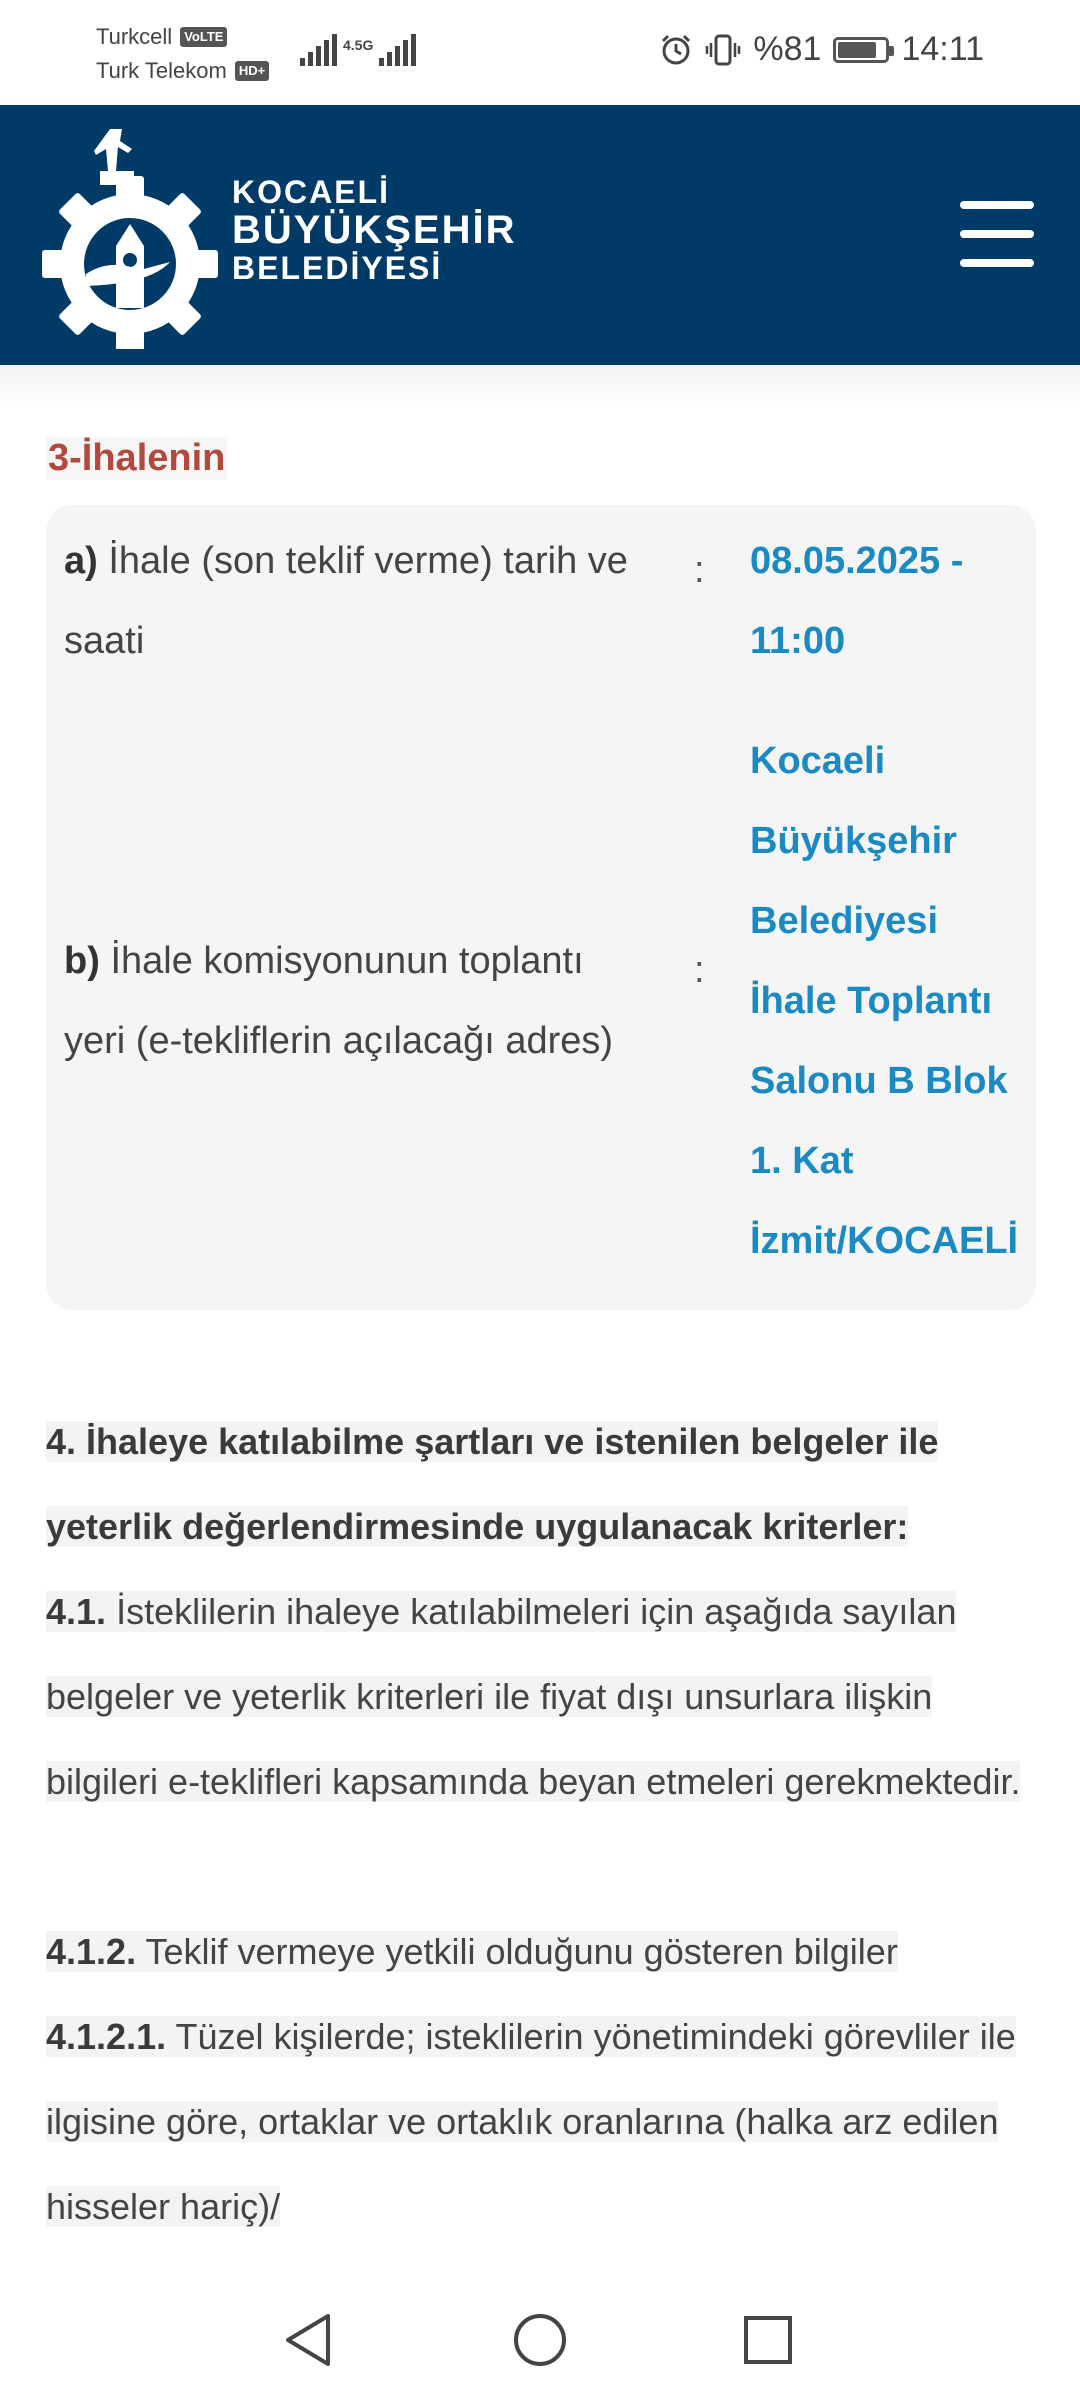 The width and height of the screenshot is (1080, 2400). What do you see at coordinates (346, 601) in the screenshot?
I see `row-a-text: İhale (son teklif verme) tarih ve saati` at bounding box center [346, 601].